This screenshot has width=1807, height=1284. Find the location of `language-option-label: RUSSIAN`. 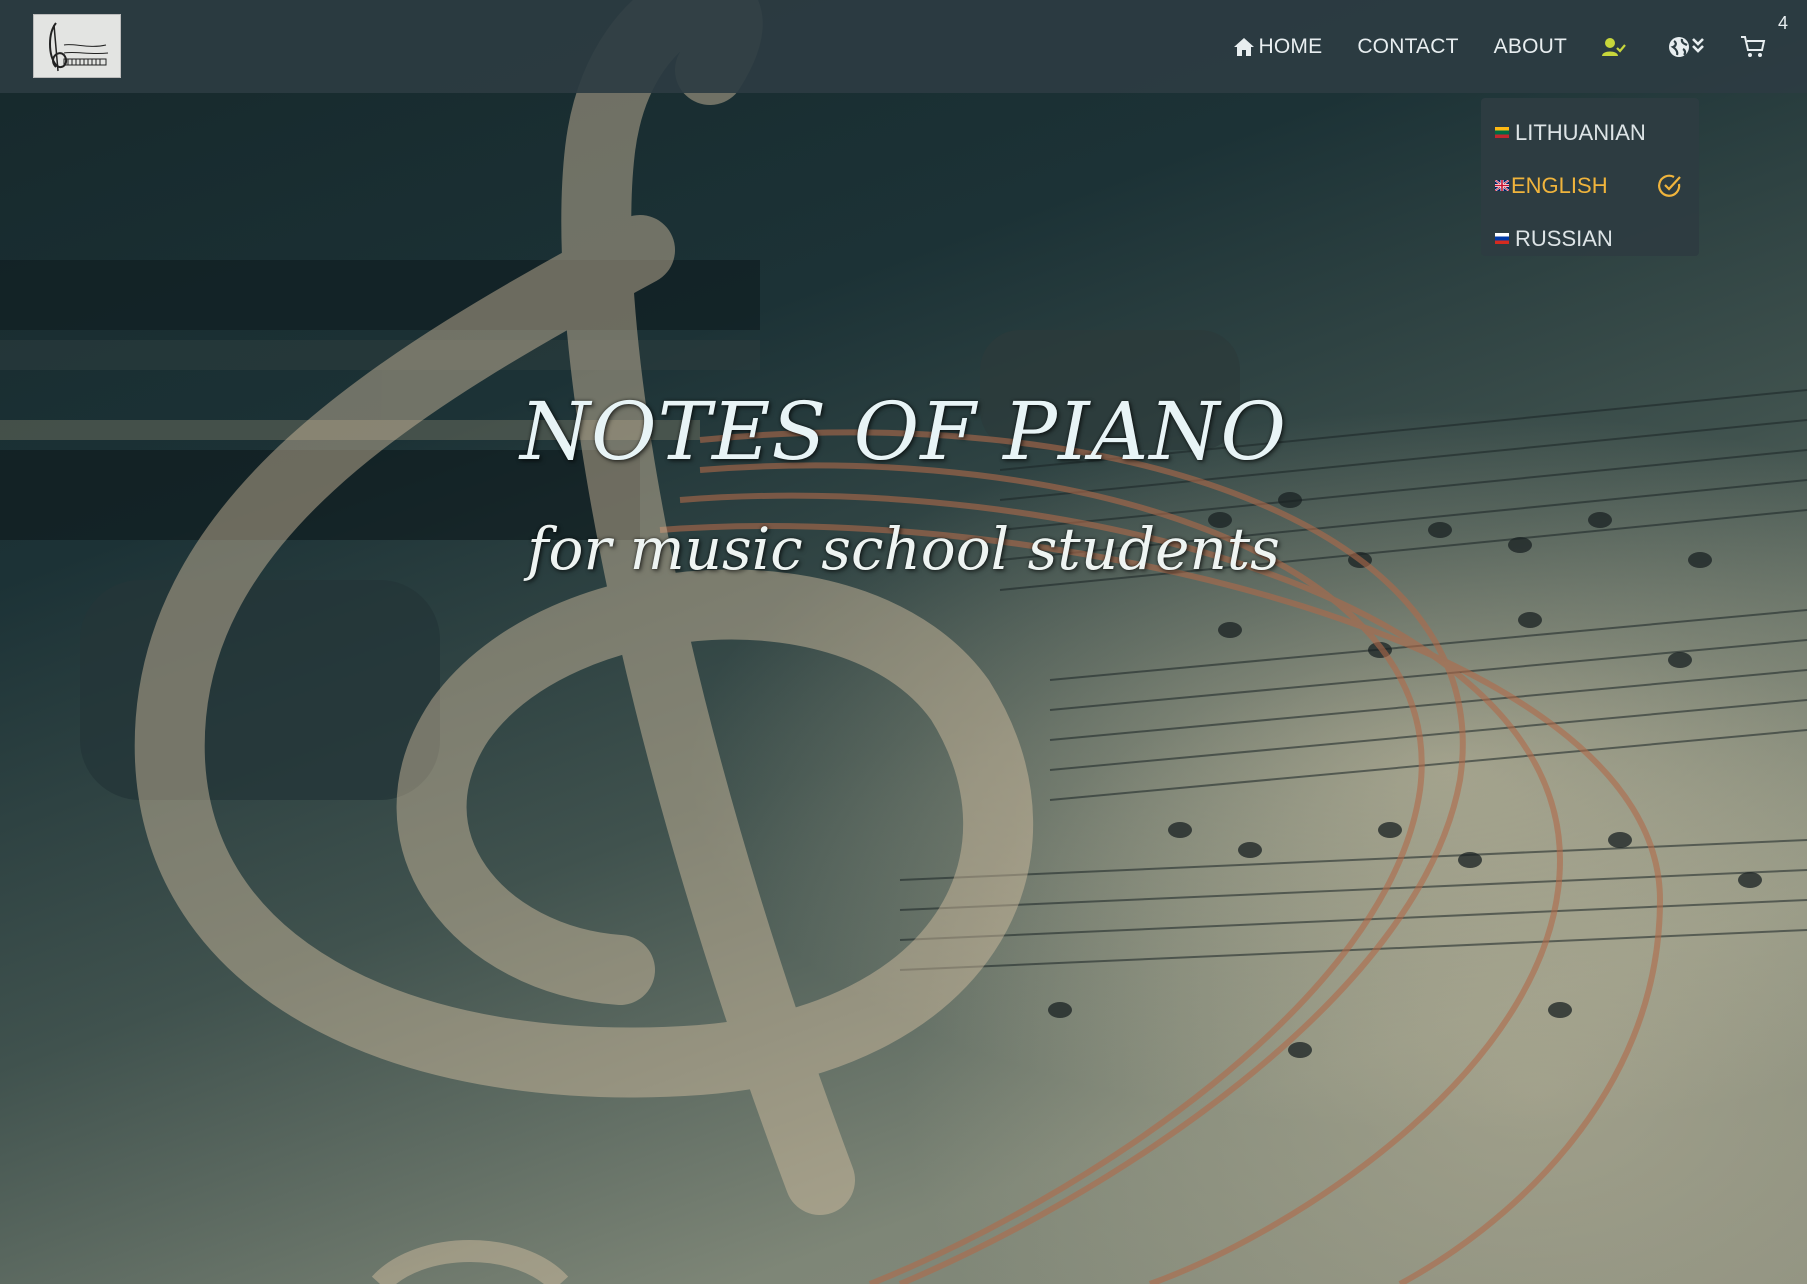

language-option-label: RUSSIAN is located at coordinates (1564, 238).